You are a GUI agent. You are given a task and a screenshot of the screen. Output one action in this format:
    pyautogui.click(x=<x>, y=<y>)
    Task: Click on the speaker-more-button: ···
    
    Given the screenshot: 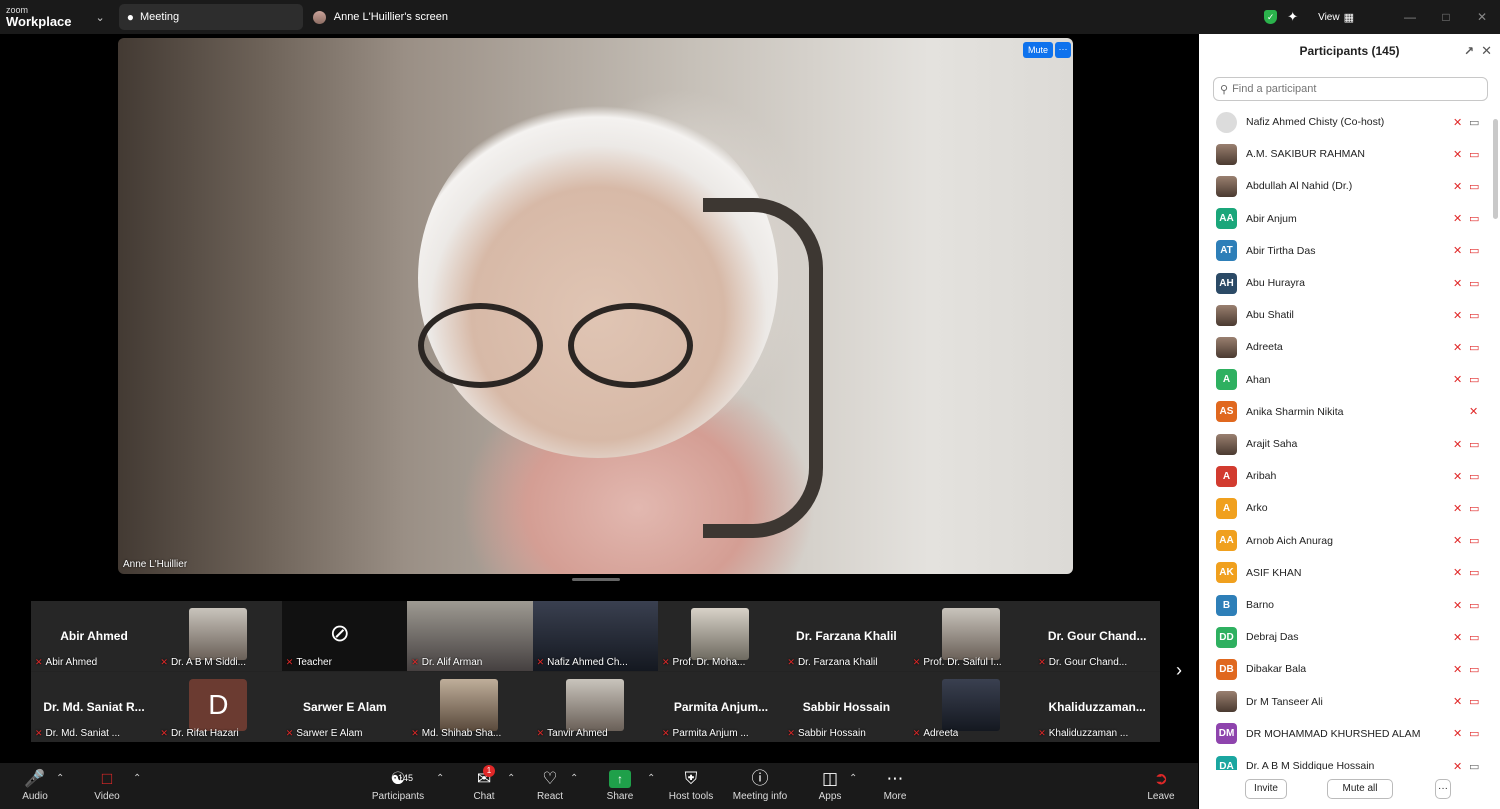 What is the action you would take?
    pyautogui.click(x=1063, y=50)
    